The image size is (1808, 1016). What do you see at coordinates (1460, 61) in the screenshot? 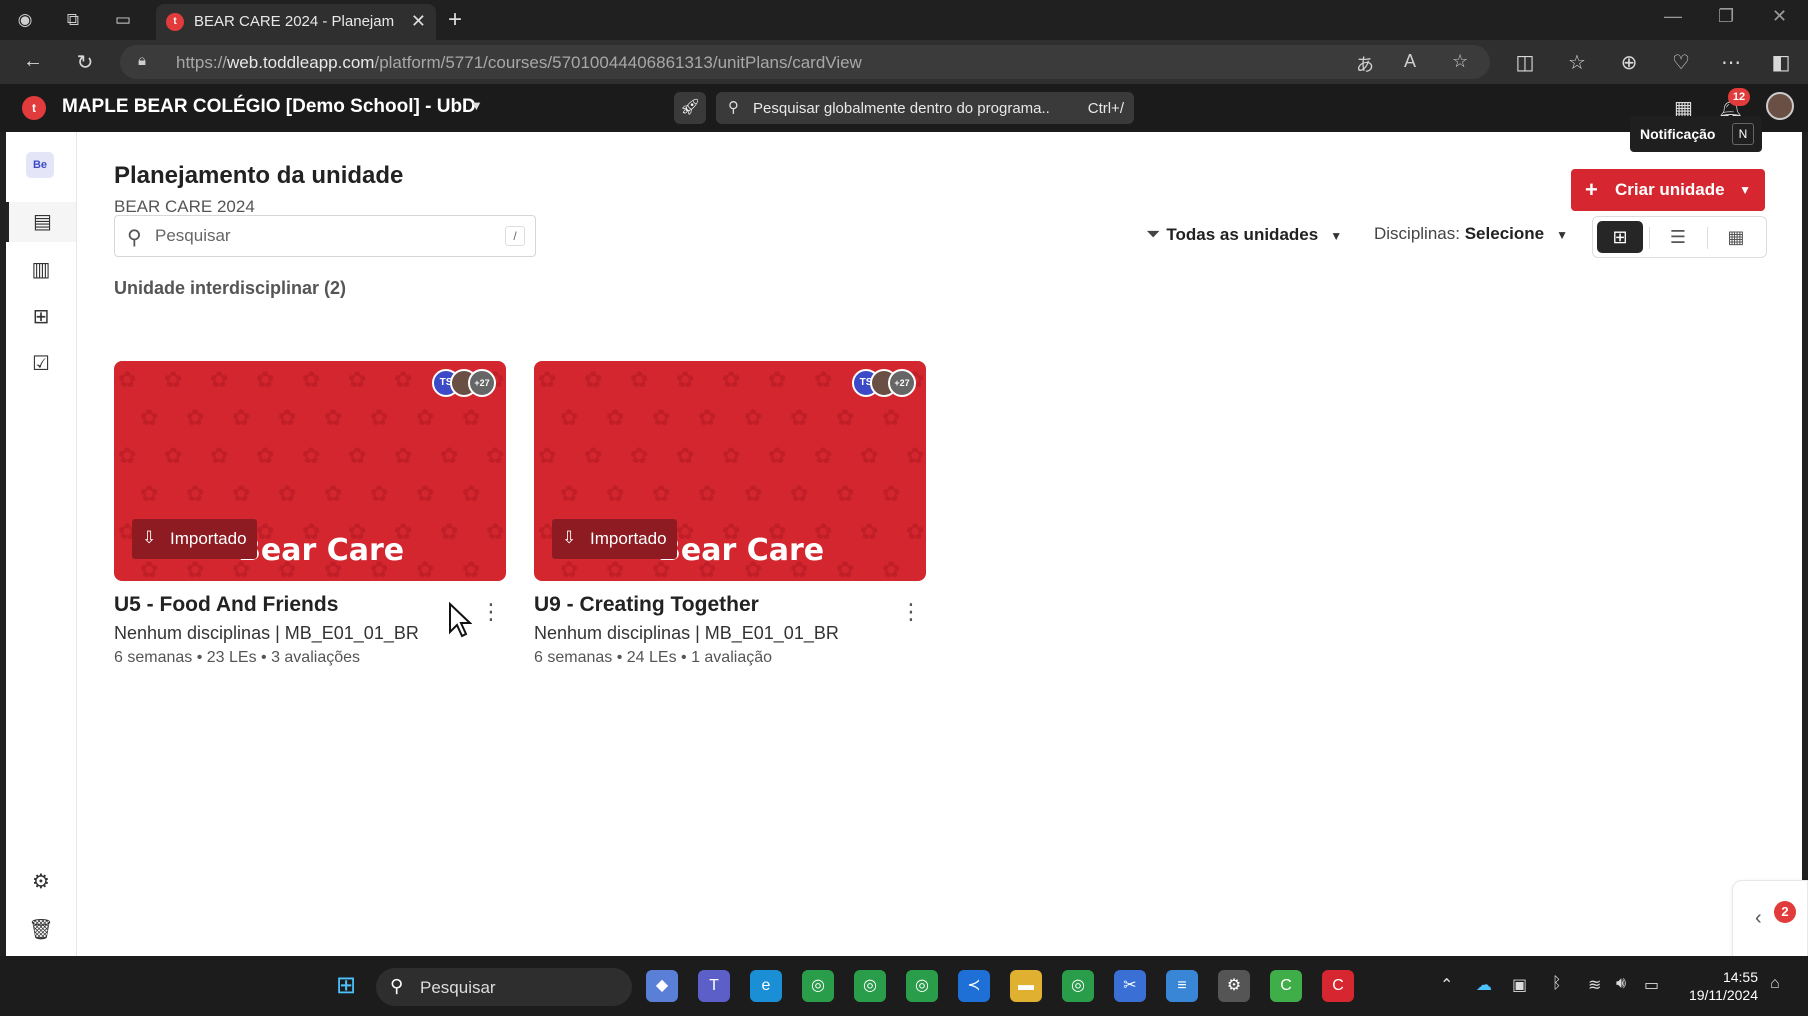
I see `favorite-star-icon: ☆` at bounding box center [1460, 61].